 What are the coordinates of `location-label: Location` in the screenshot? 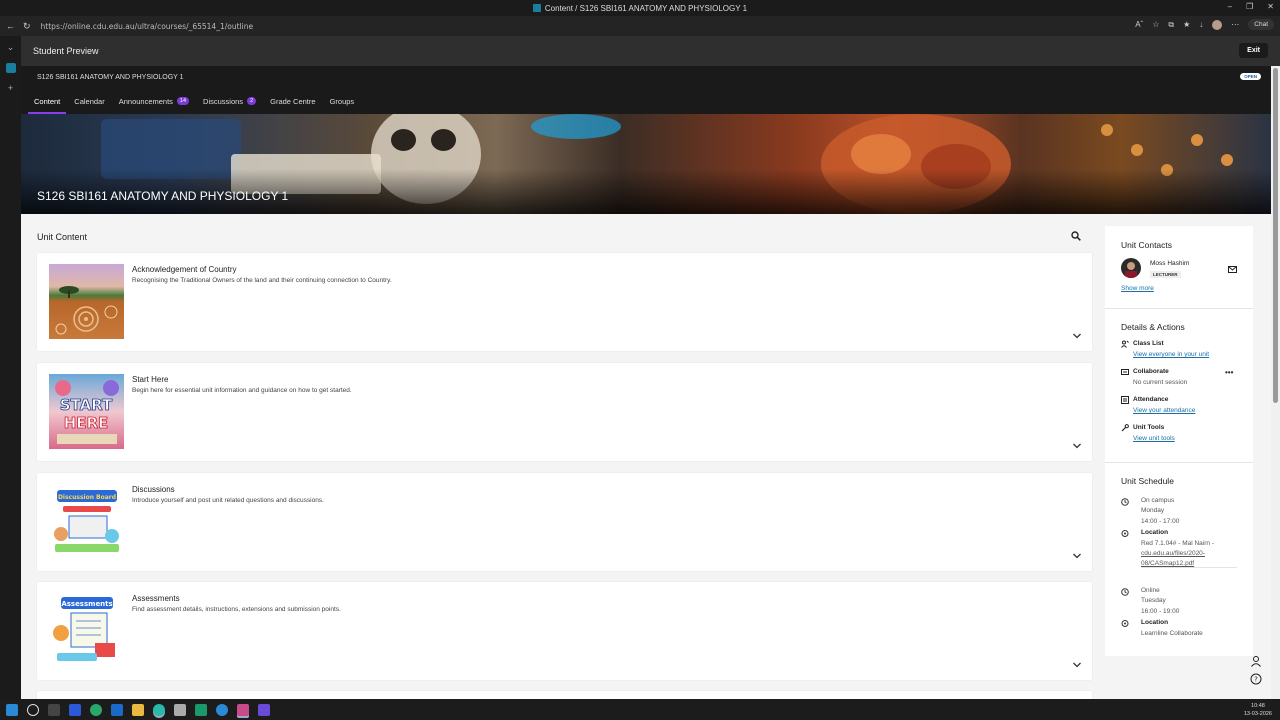 It's located at (1155, 622).